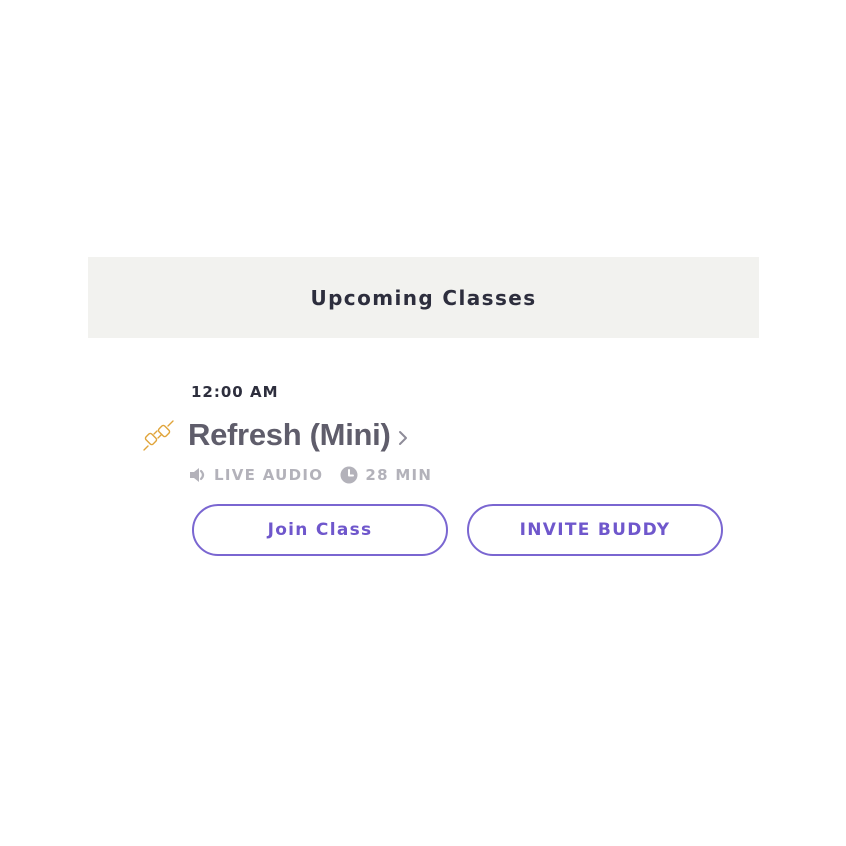  What do you see at coordinates (403, 438) in the screenshot?
I see `chevron-right-icon` at bounding box center [403, 438].